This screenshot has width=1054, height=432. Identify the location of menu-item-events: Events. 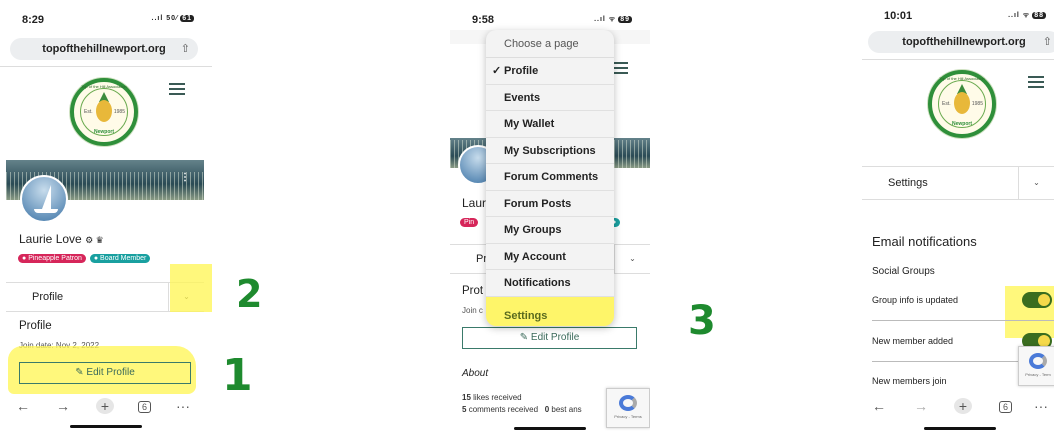
(550, 98).